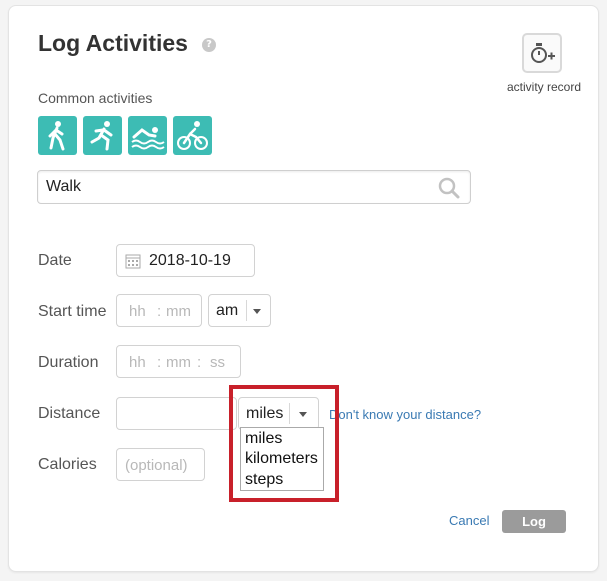 This screenshot has height=581, width=607. I want to click on calories-input: (optional), so click(160, 464).